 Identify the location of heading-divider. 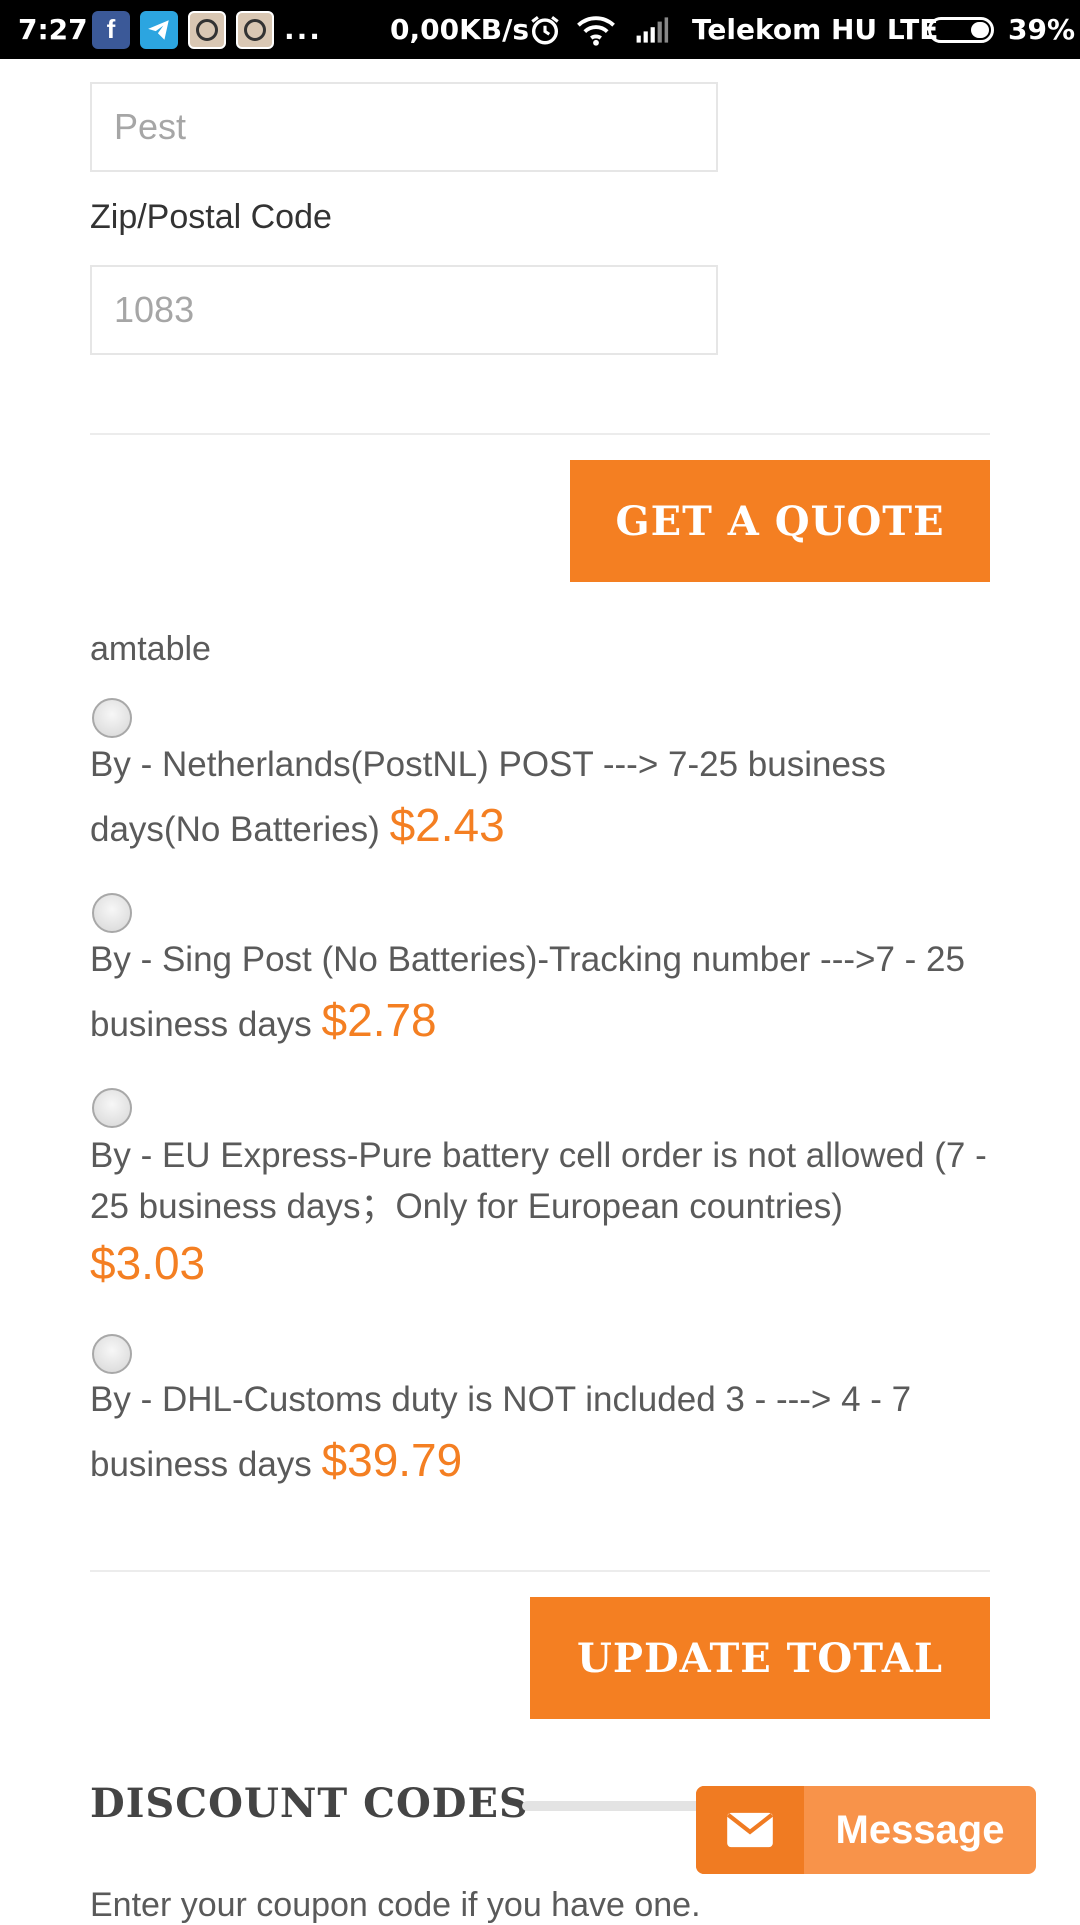
(612, 1806).